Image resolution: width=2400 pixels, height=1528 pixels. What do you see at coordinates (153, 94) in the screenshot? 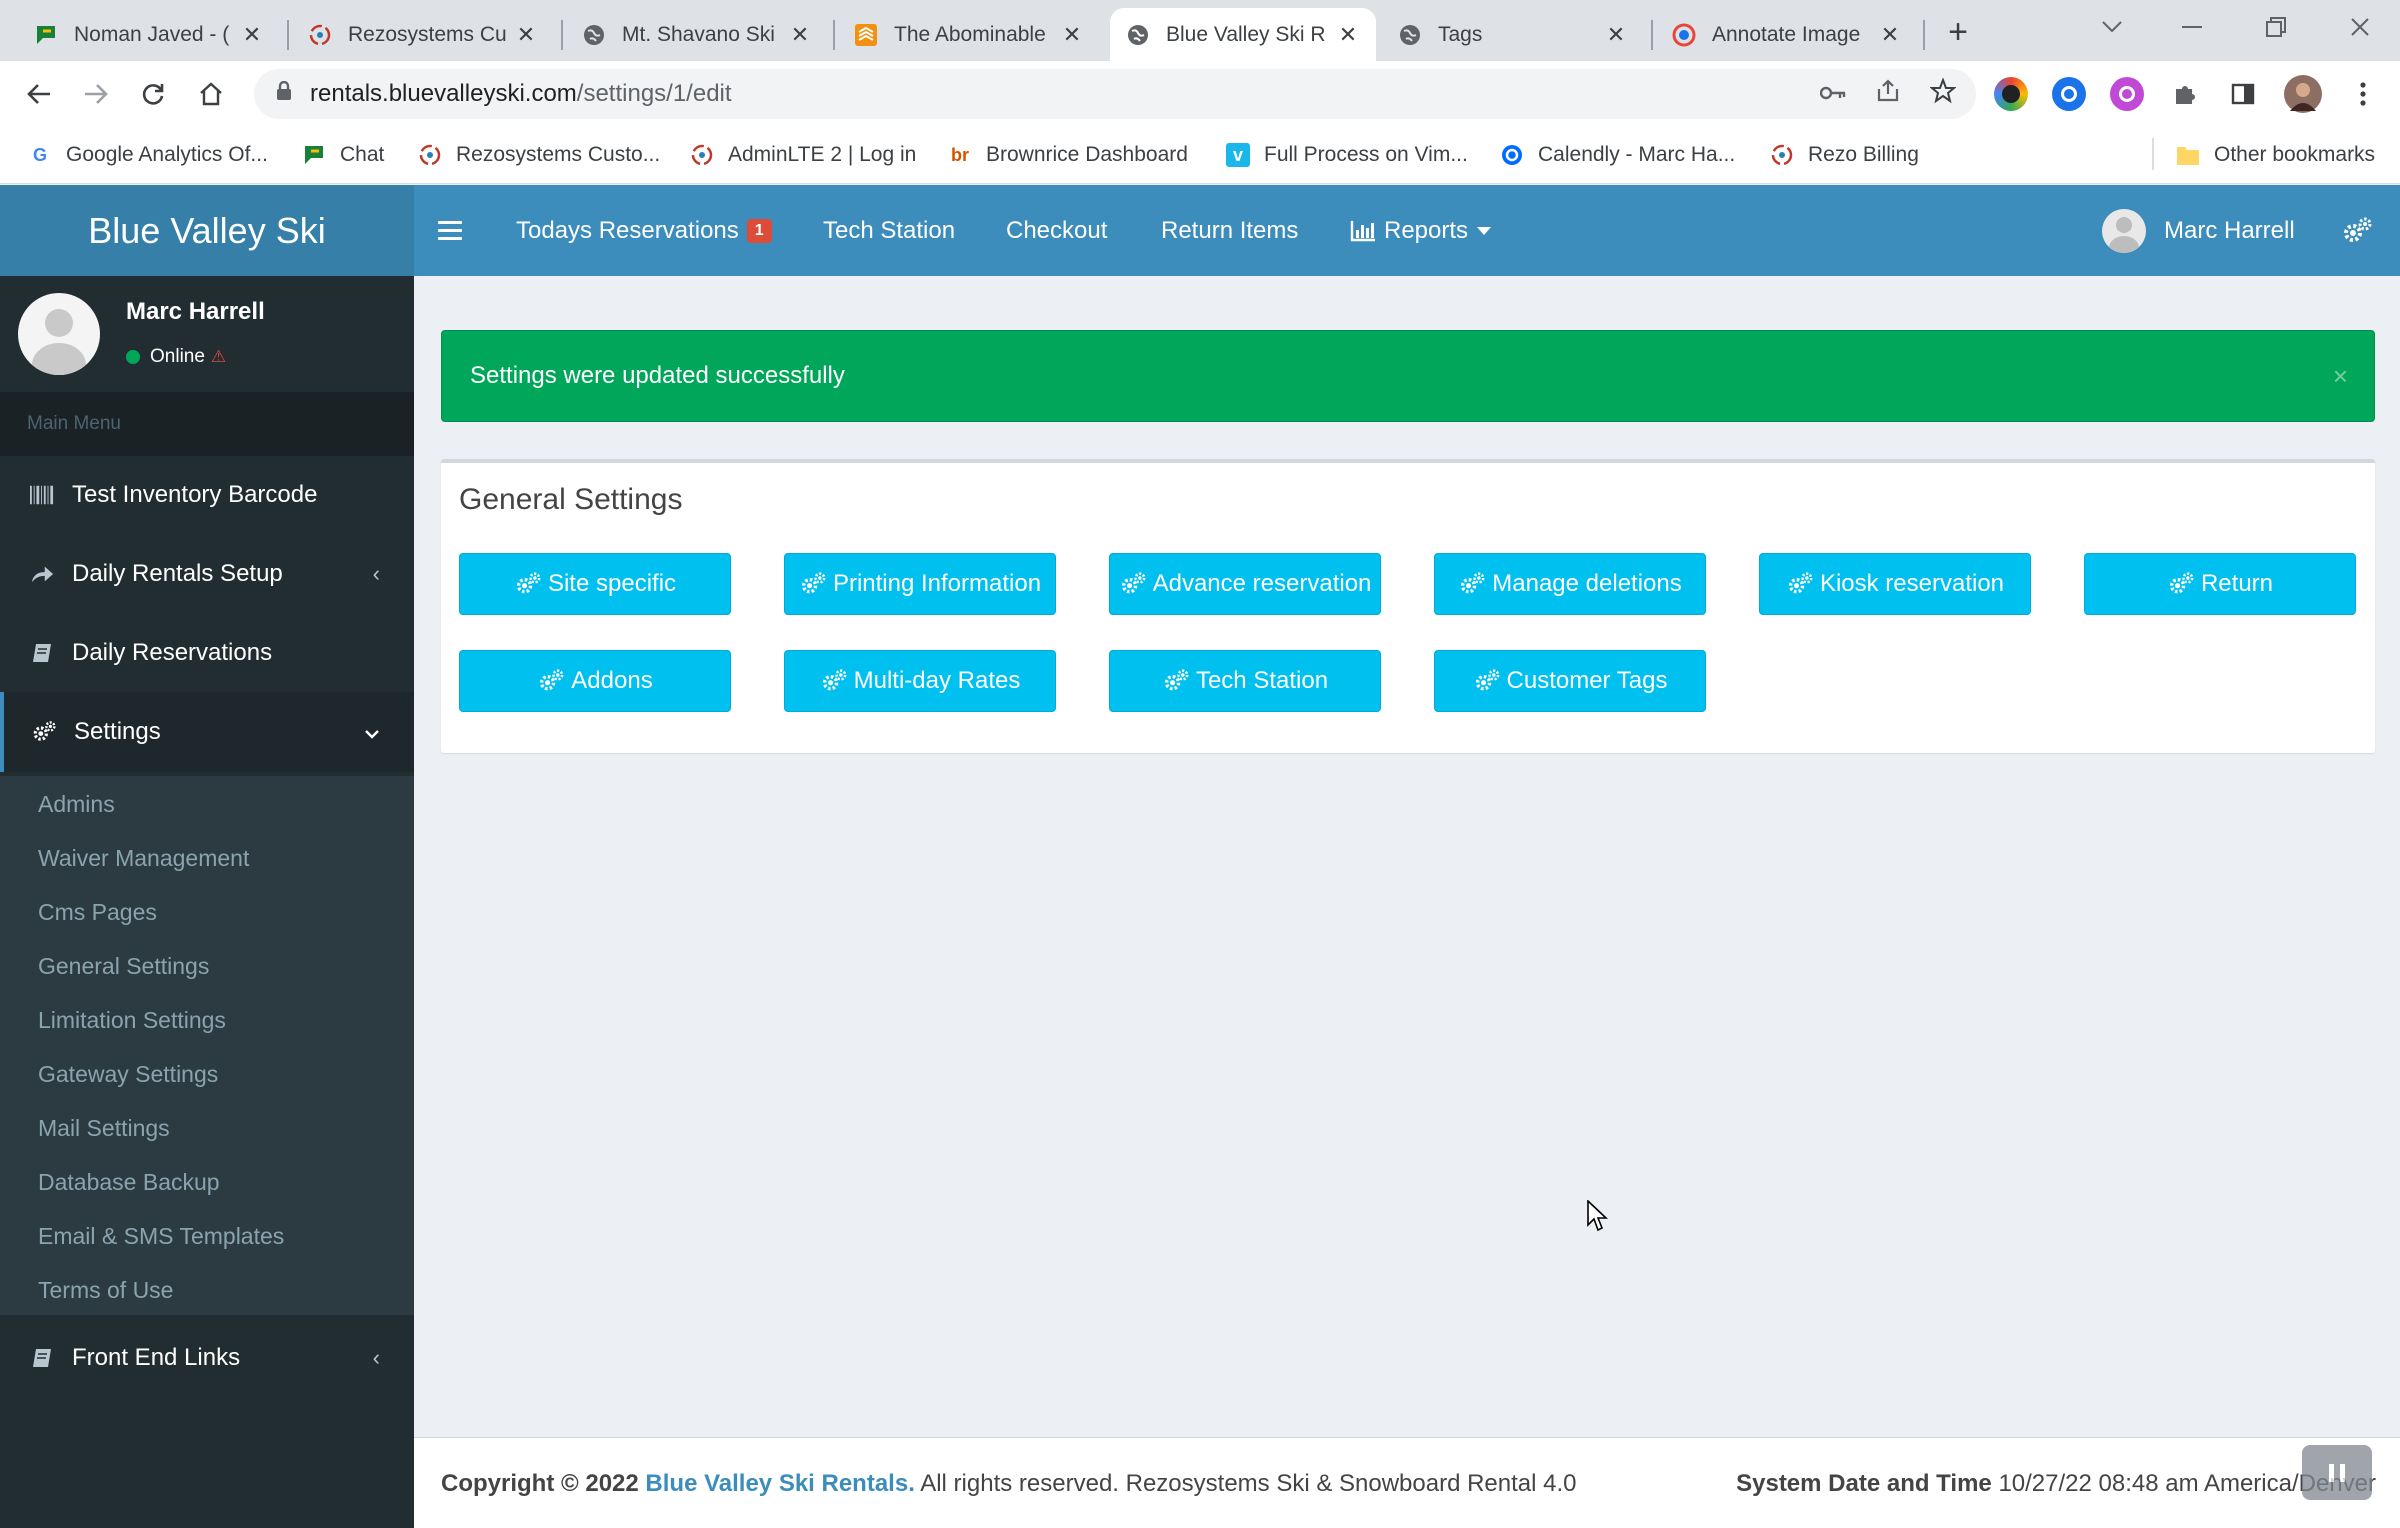
I see `reload-icon` at bounding box center [153, 94].